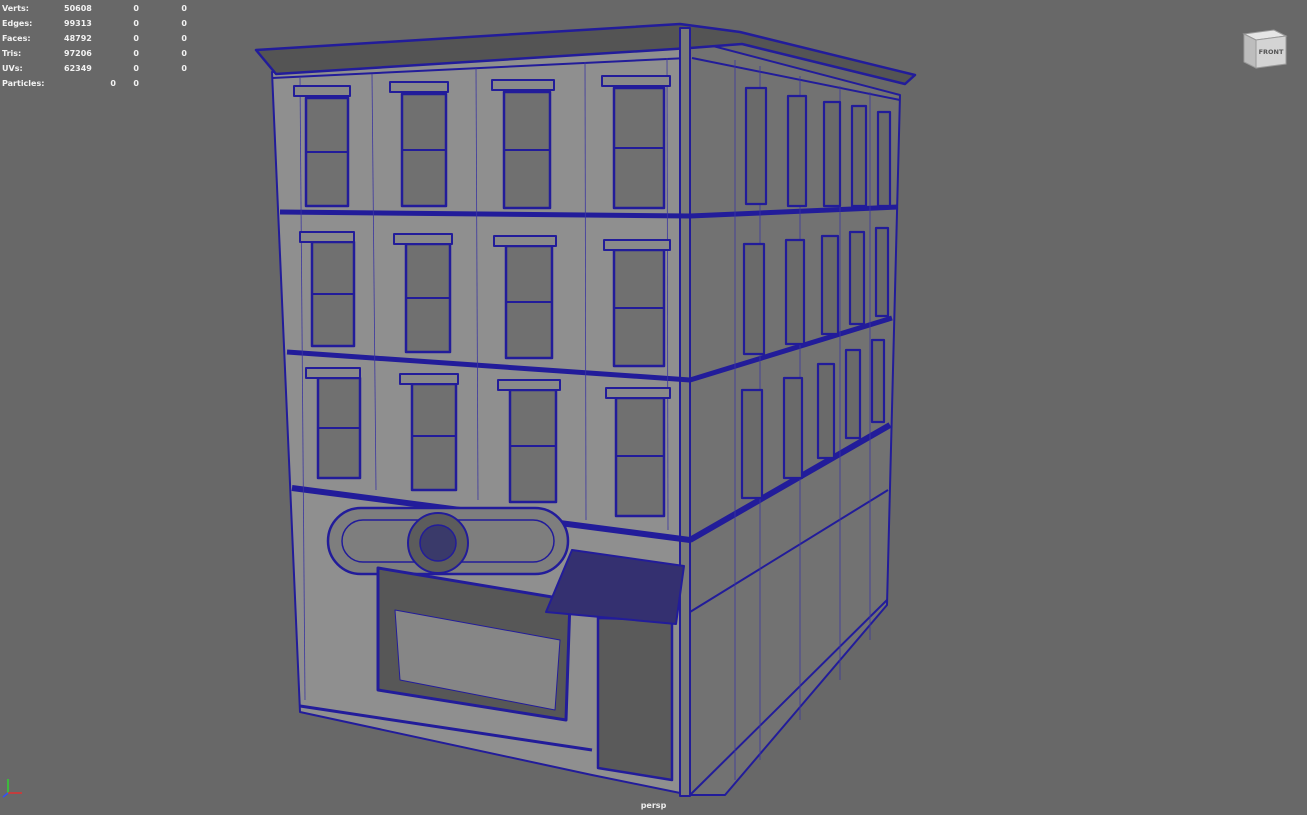 The width and height of the screenshot is (1307, 815). Describe the element at coordinates (97, 83) in the screenshot. I see `hud-row-particles: Particles: 0 0` at that location.